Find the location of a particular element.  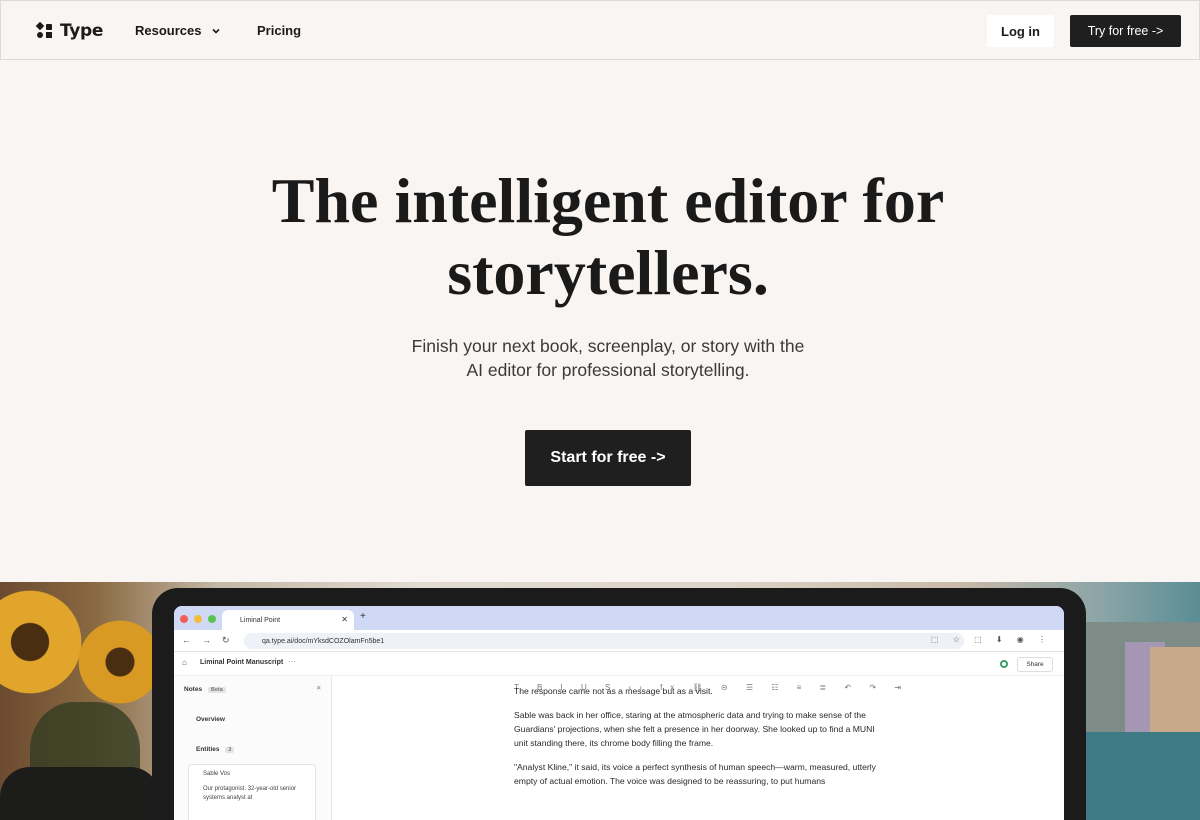

hero-title: The intelligent editor for storytellers. is located at coordinates (608, 237).